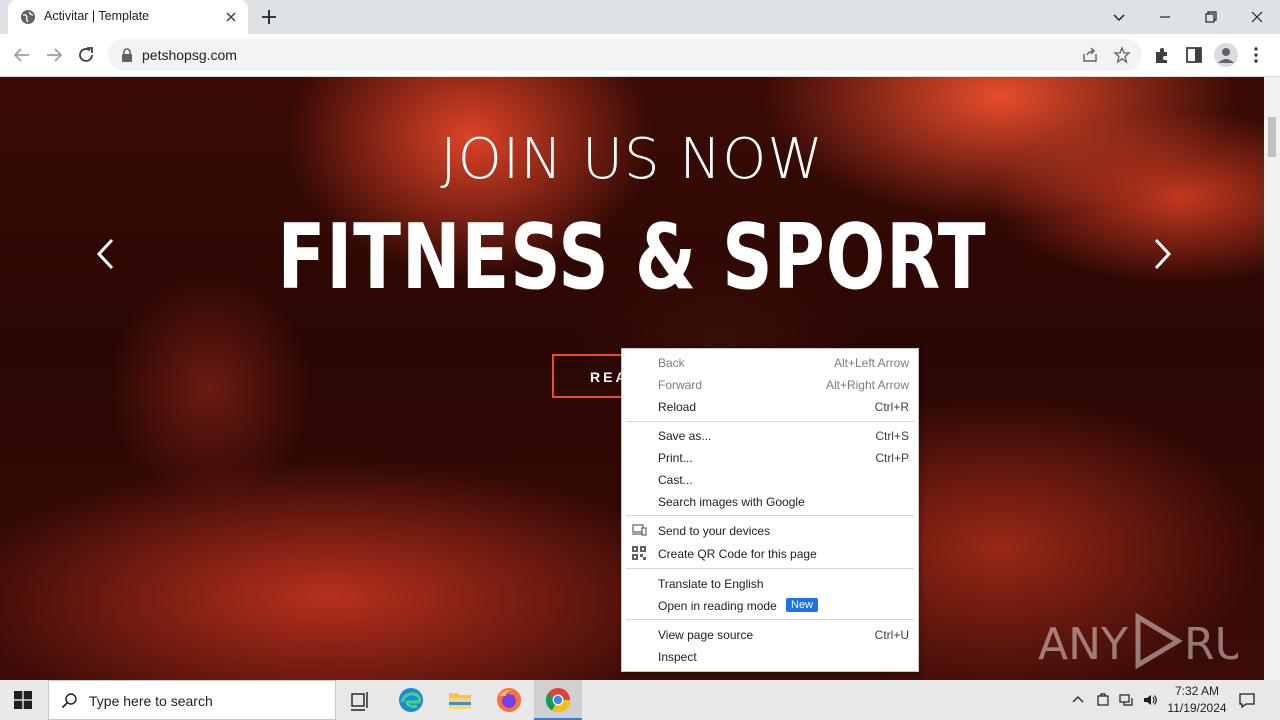 This screenshot has width=1280, height=720. I want to click on menu-item-back: Back Alt+Left Arrow, so click(770, 362).